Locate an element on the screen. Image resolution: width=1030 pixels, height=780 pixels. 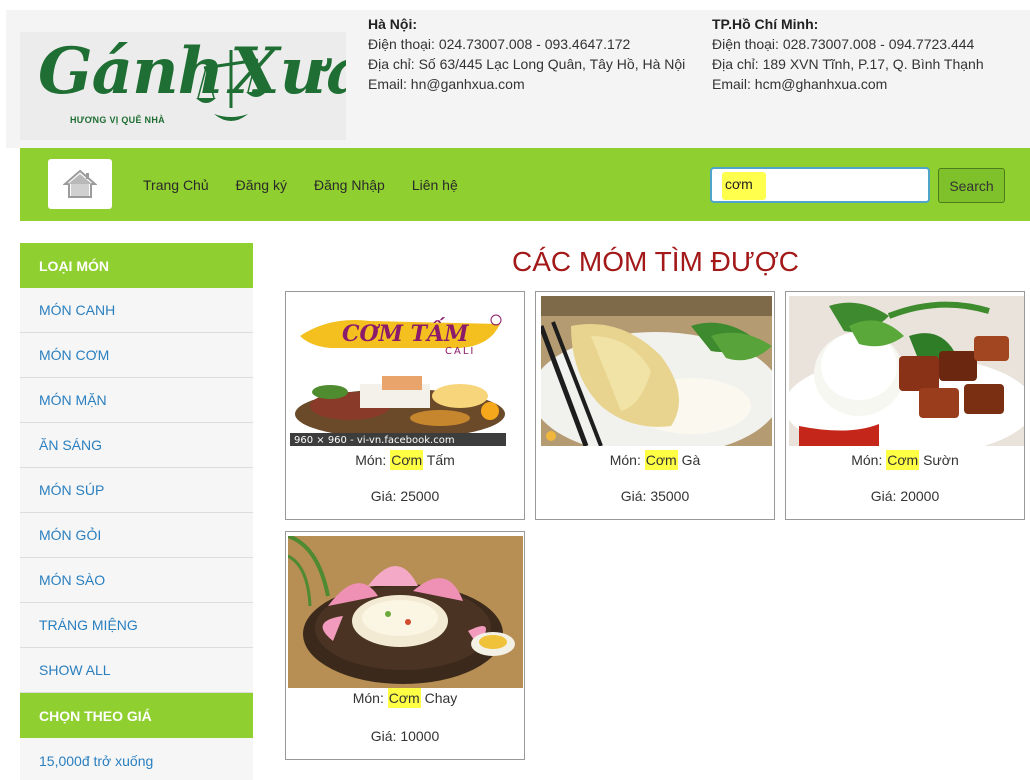
dish-card-com-chay: Món: Cơm Chay Giá: 10000 is located at coordinates (405, 645).